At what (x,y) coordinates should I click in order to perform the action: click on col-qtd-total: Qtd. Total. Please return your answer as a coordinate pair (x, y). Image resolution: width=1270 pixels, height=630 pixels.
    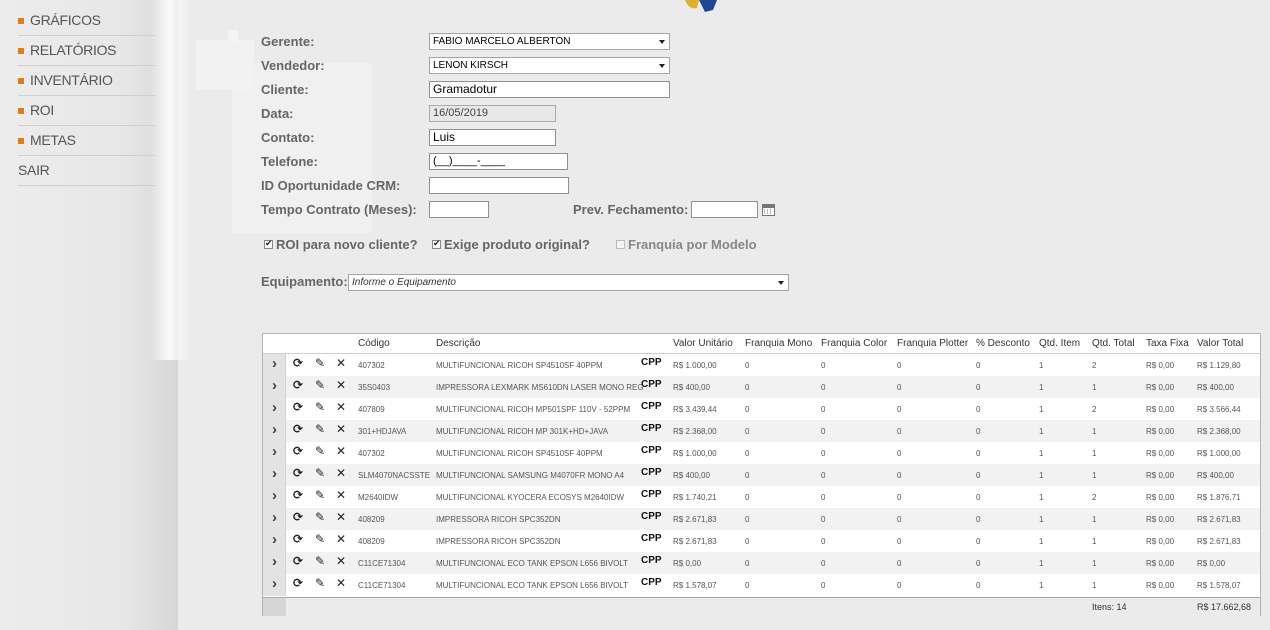
    Looking at the image, I should click on (1113, 343).